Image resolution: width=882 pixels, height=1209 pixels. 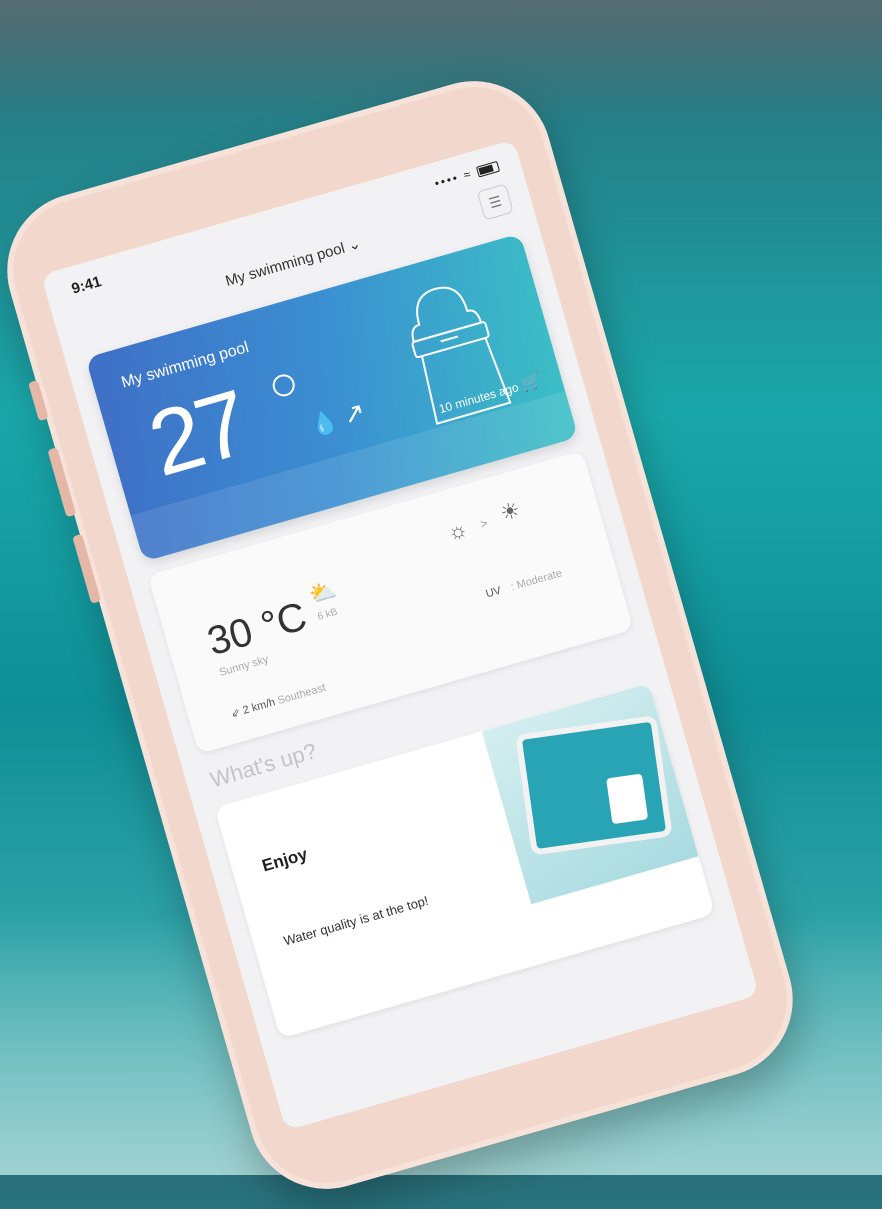 What do you see at coordinates (454, 178) in the screenshot?
I see `signal-icon: •••• ≈` at bounding box center [454, 178].